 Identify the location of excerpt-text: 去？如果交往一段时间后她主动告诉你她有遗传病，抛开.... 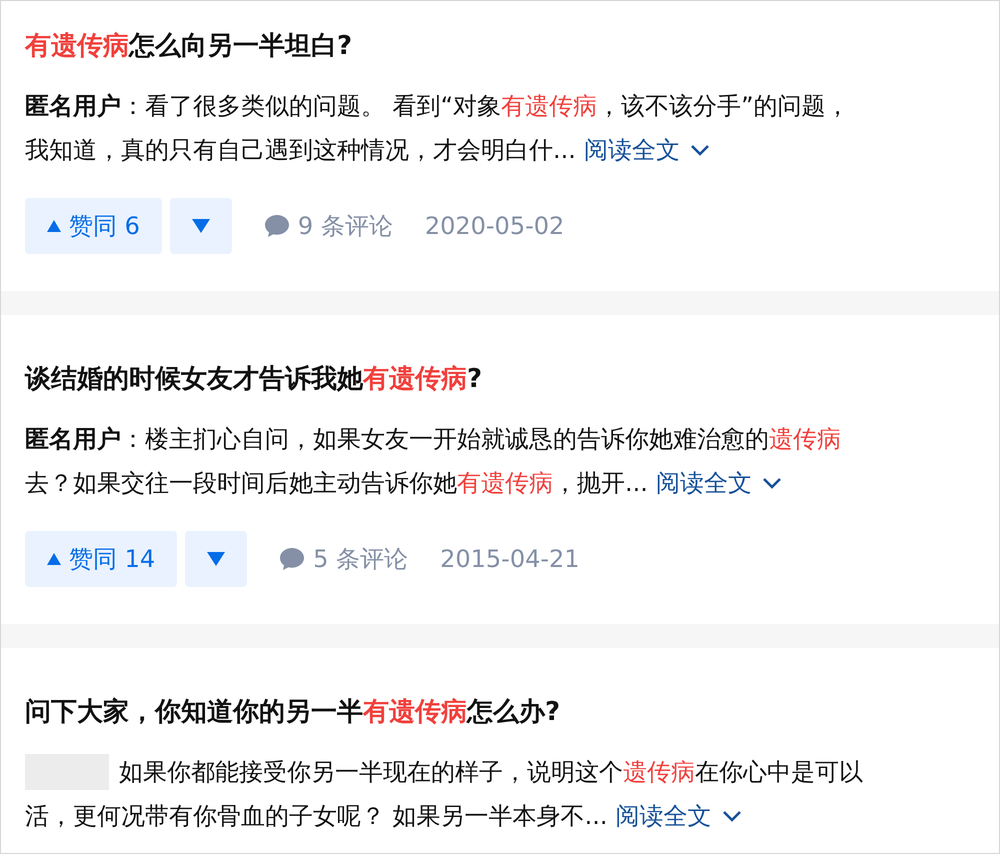
(336, 483).